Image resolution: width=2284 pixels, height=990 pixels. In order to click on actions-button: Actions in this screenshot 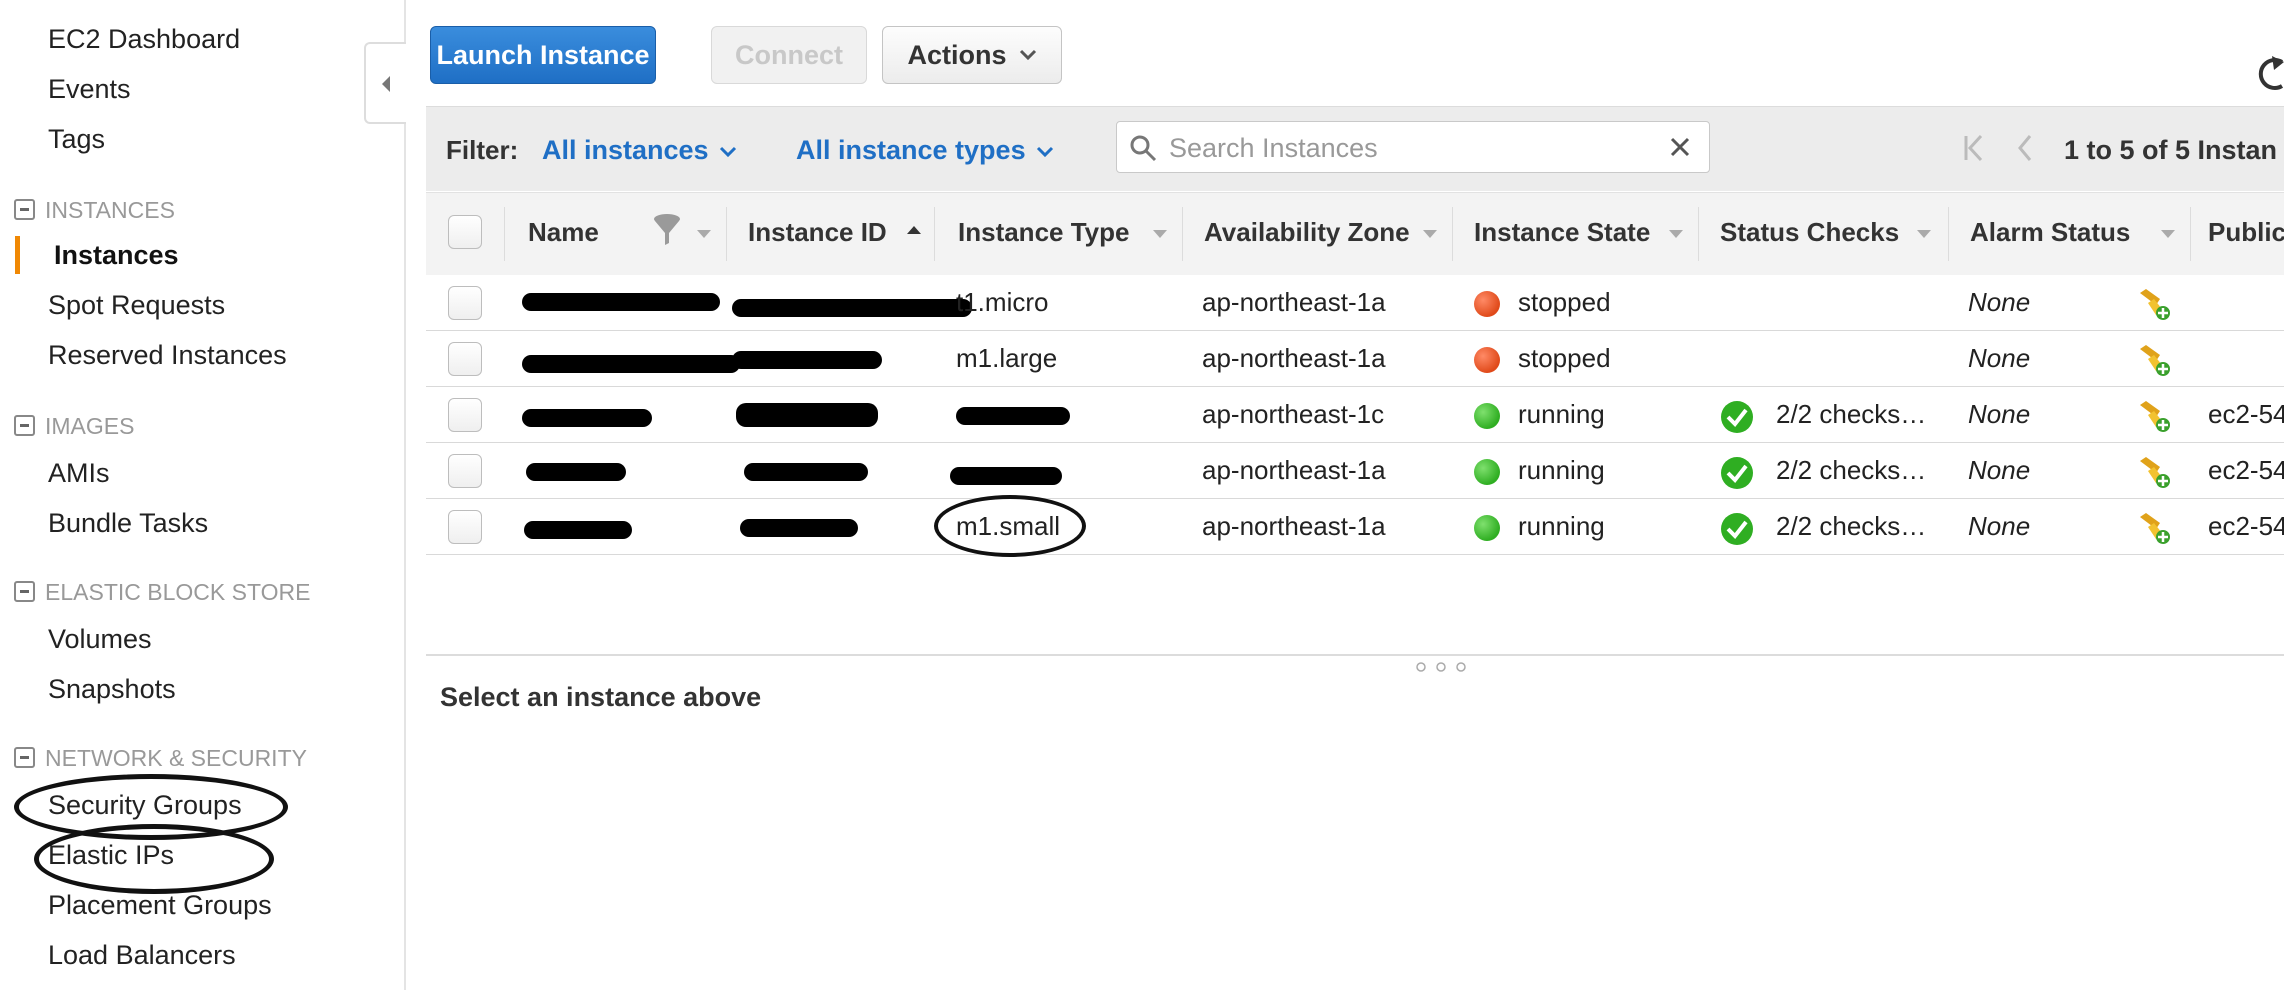, I will do `click(972, 55)`.